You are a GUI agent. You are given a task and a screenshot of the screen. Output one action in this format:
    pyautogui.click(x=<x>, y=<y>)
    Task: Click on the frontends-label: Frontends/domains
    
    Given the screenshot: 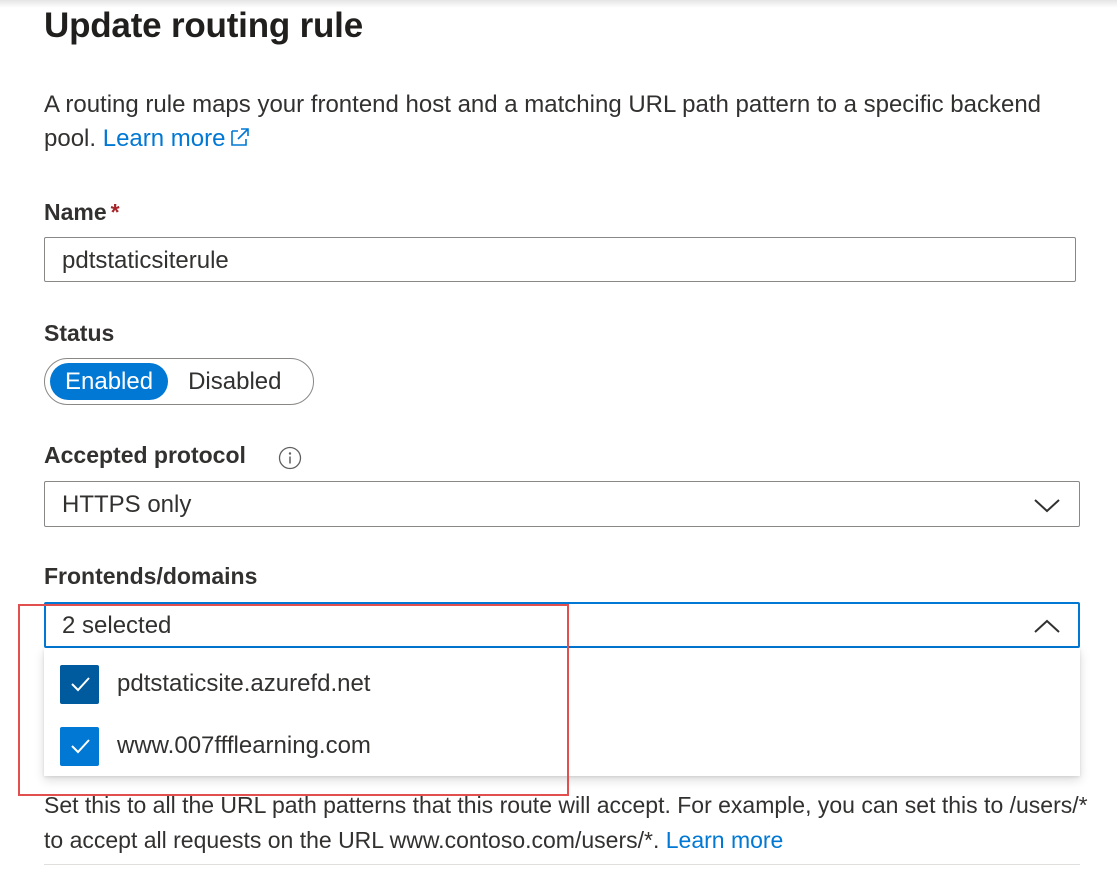 What is the action you would take?
    pyautogui.click(x=151, y=576)
    